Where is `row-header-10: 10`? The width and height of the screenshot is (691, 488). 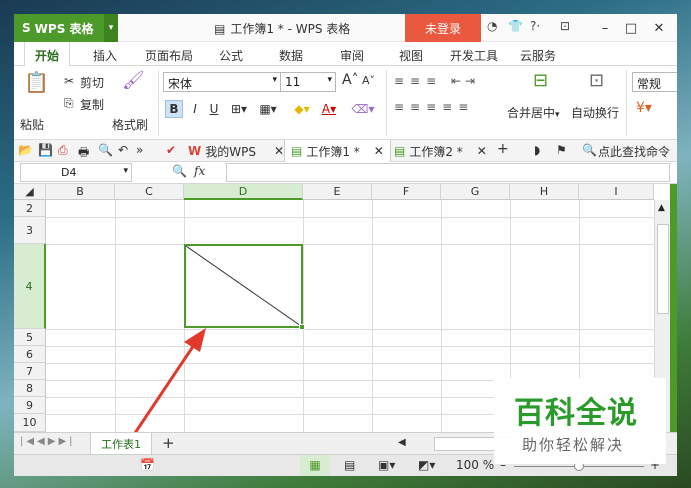 row-header-10: 10 is located at coordinates (30, 423).